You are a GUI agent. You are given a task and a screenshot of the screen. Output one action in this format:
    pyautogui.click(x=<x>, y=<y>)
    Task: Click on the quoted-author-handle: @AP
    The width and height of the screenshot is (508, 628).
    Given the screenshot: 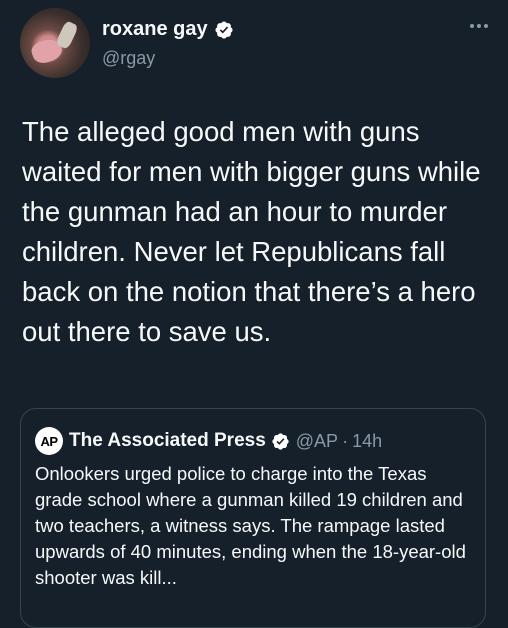 What is the action you would take?
    pyautogui.click(x=317, y=440)
    